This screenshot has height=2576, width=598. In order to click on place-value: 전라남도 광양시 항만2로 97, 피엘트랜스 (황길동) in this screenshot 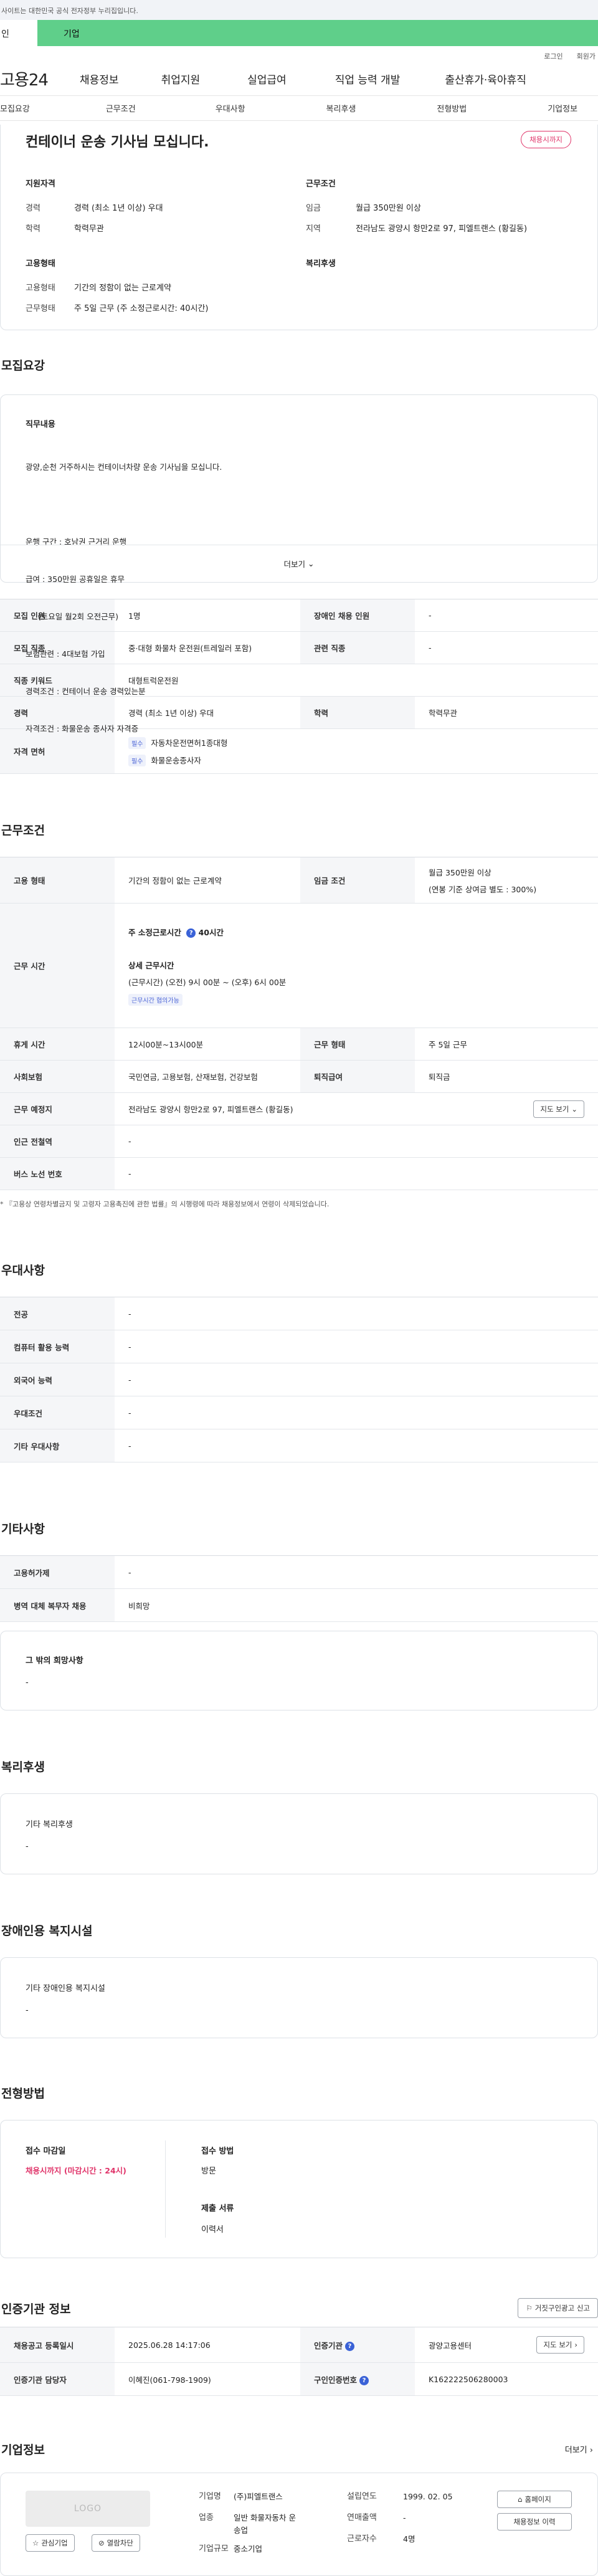, I will do `click(210, 1109)`.